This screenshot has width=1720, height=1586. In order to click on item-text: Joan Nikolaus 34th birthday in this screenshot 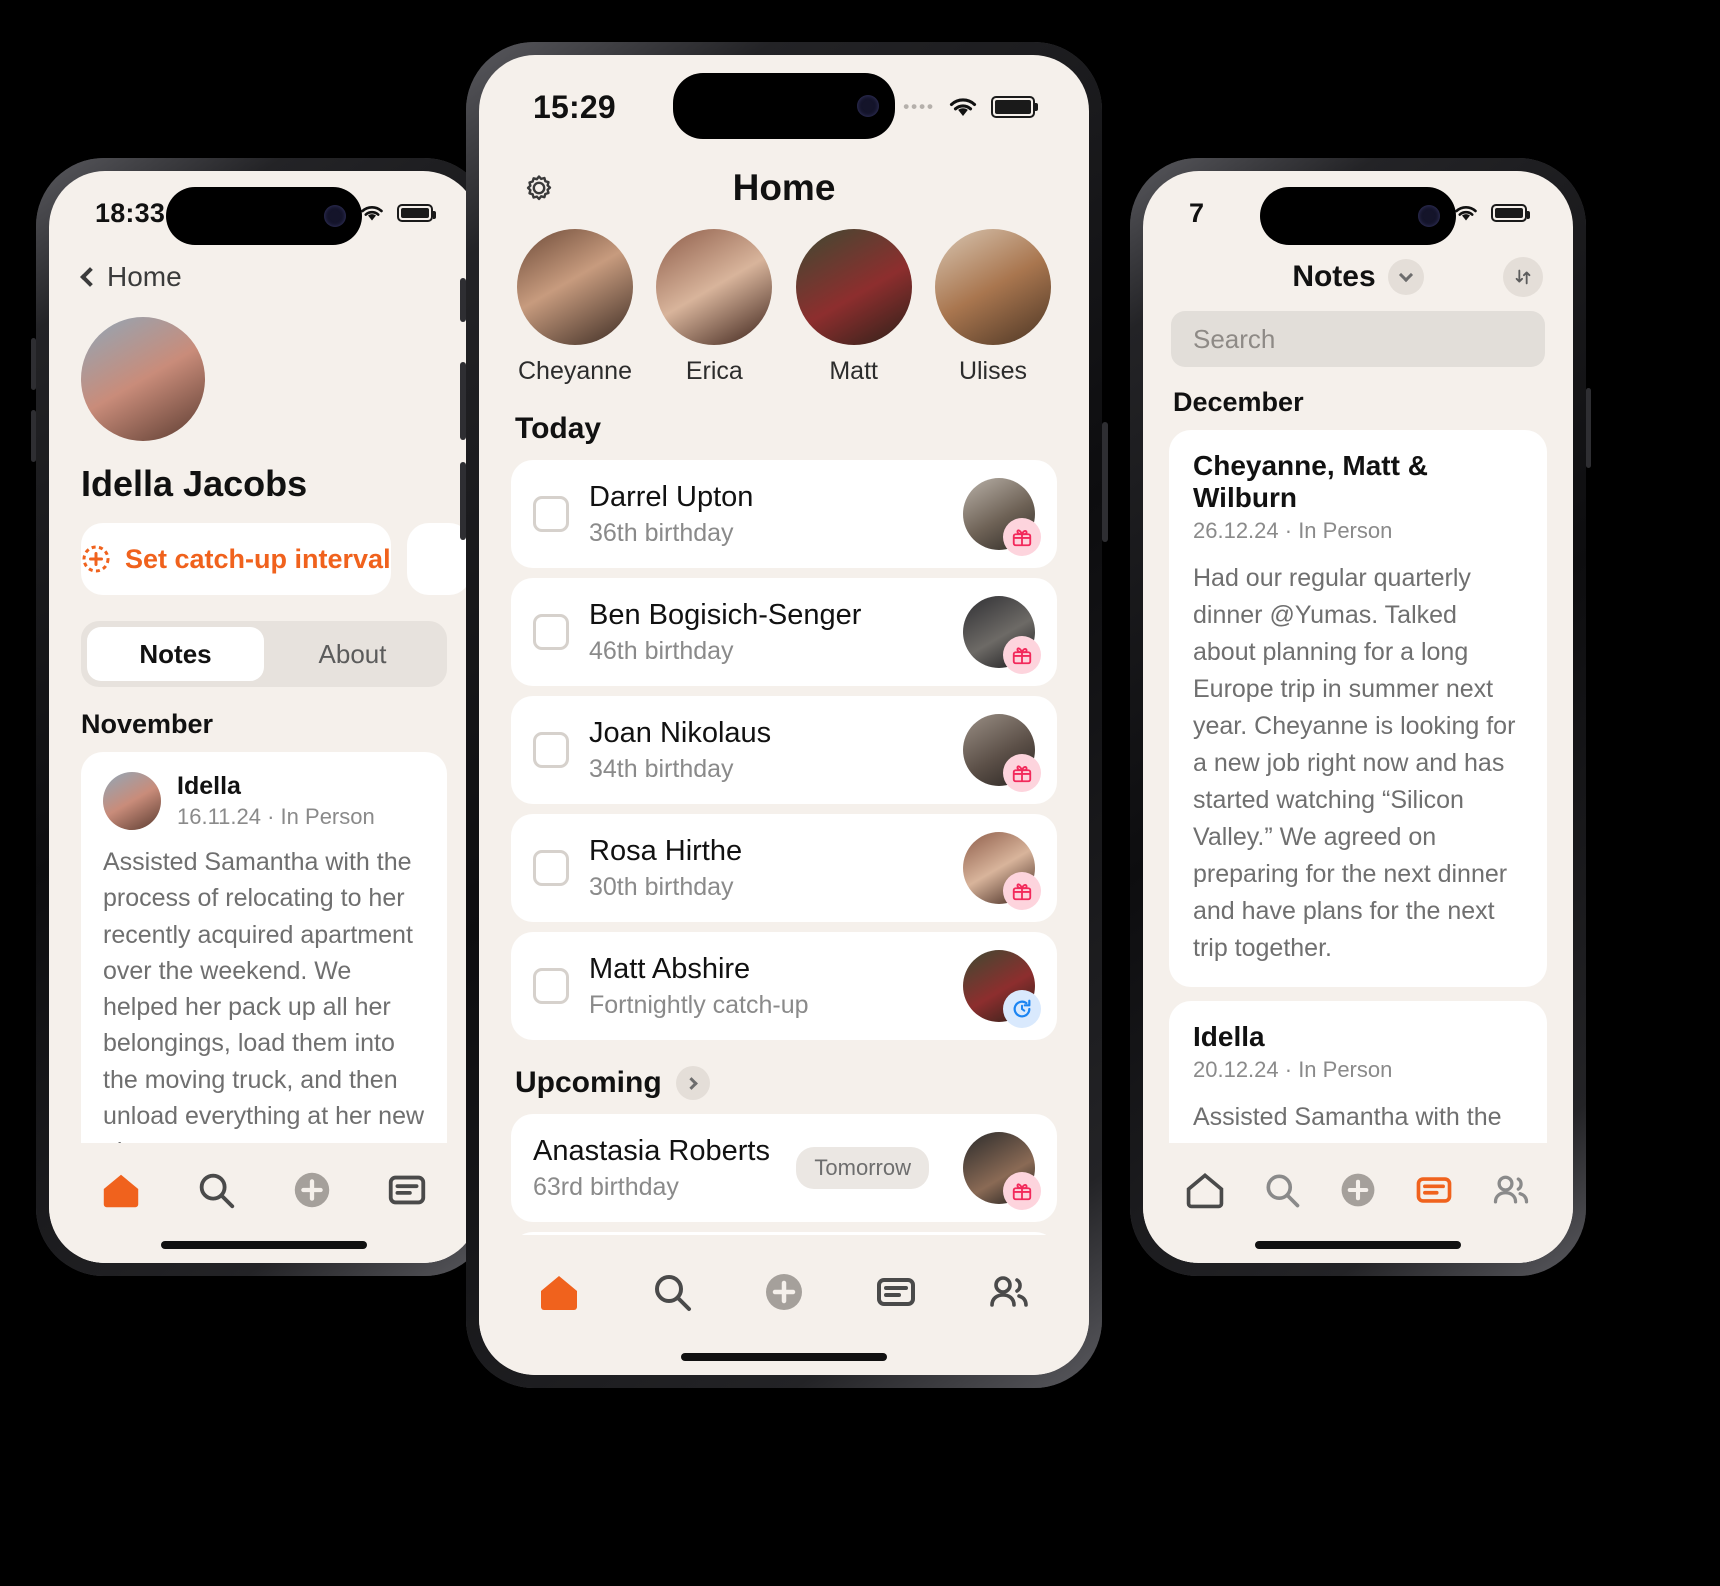, I will do `click(766, 750)`.